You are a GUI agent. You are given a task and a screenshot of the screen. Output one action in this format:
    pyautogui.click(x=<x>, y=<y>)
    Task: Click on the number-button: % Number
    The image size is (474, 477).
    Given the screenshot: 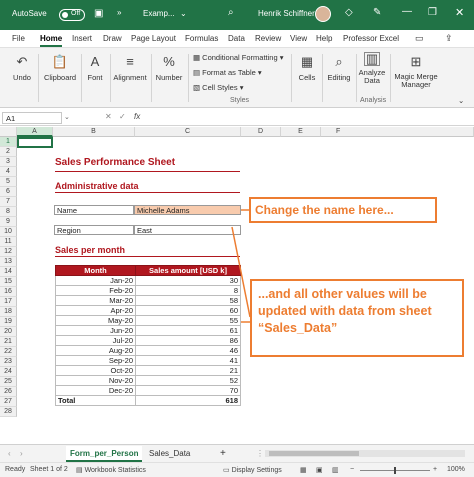 What is the action you would take?
    pyautogui.click(x=169, y=68)
    